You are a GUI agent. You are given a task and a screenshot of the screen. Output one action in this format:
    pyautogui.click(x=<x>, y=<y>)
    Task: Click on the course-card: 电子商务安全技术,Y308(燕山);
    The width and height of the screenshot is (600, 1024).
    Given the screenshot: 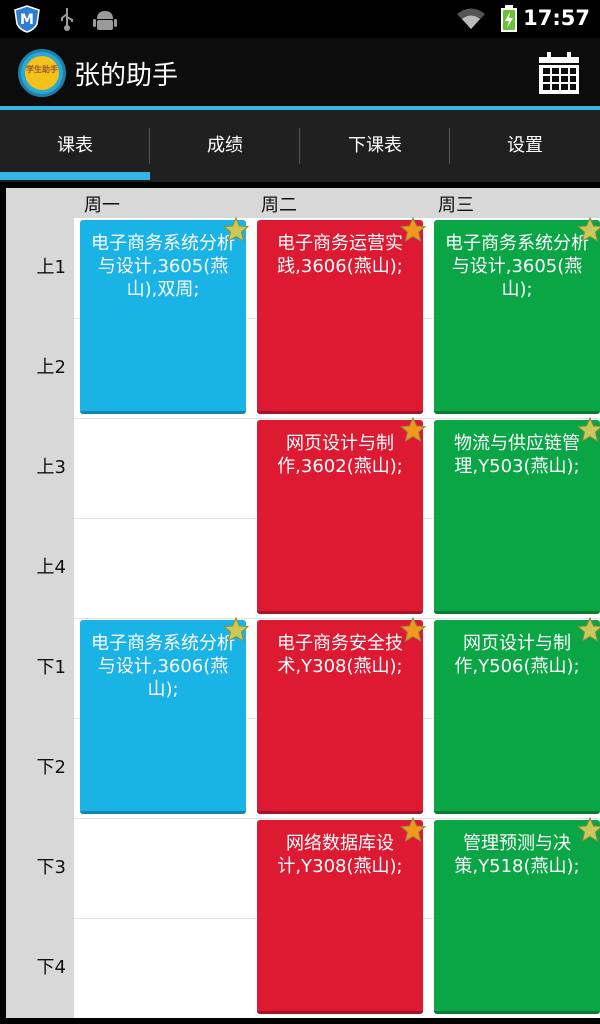 What is the action you would take?
    pyautogui.click(x=342, y=715)
    